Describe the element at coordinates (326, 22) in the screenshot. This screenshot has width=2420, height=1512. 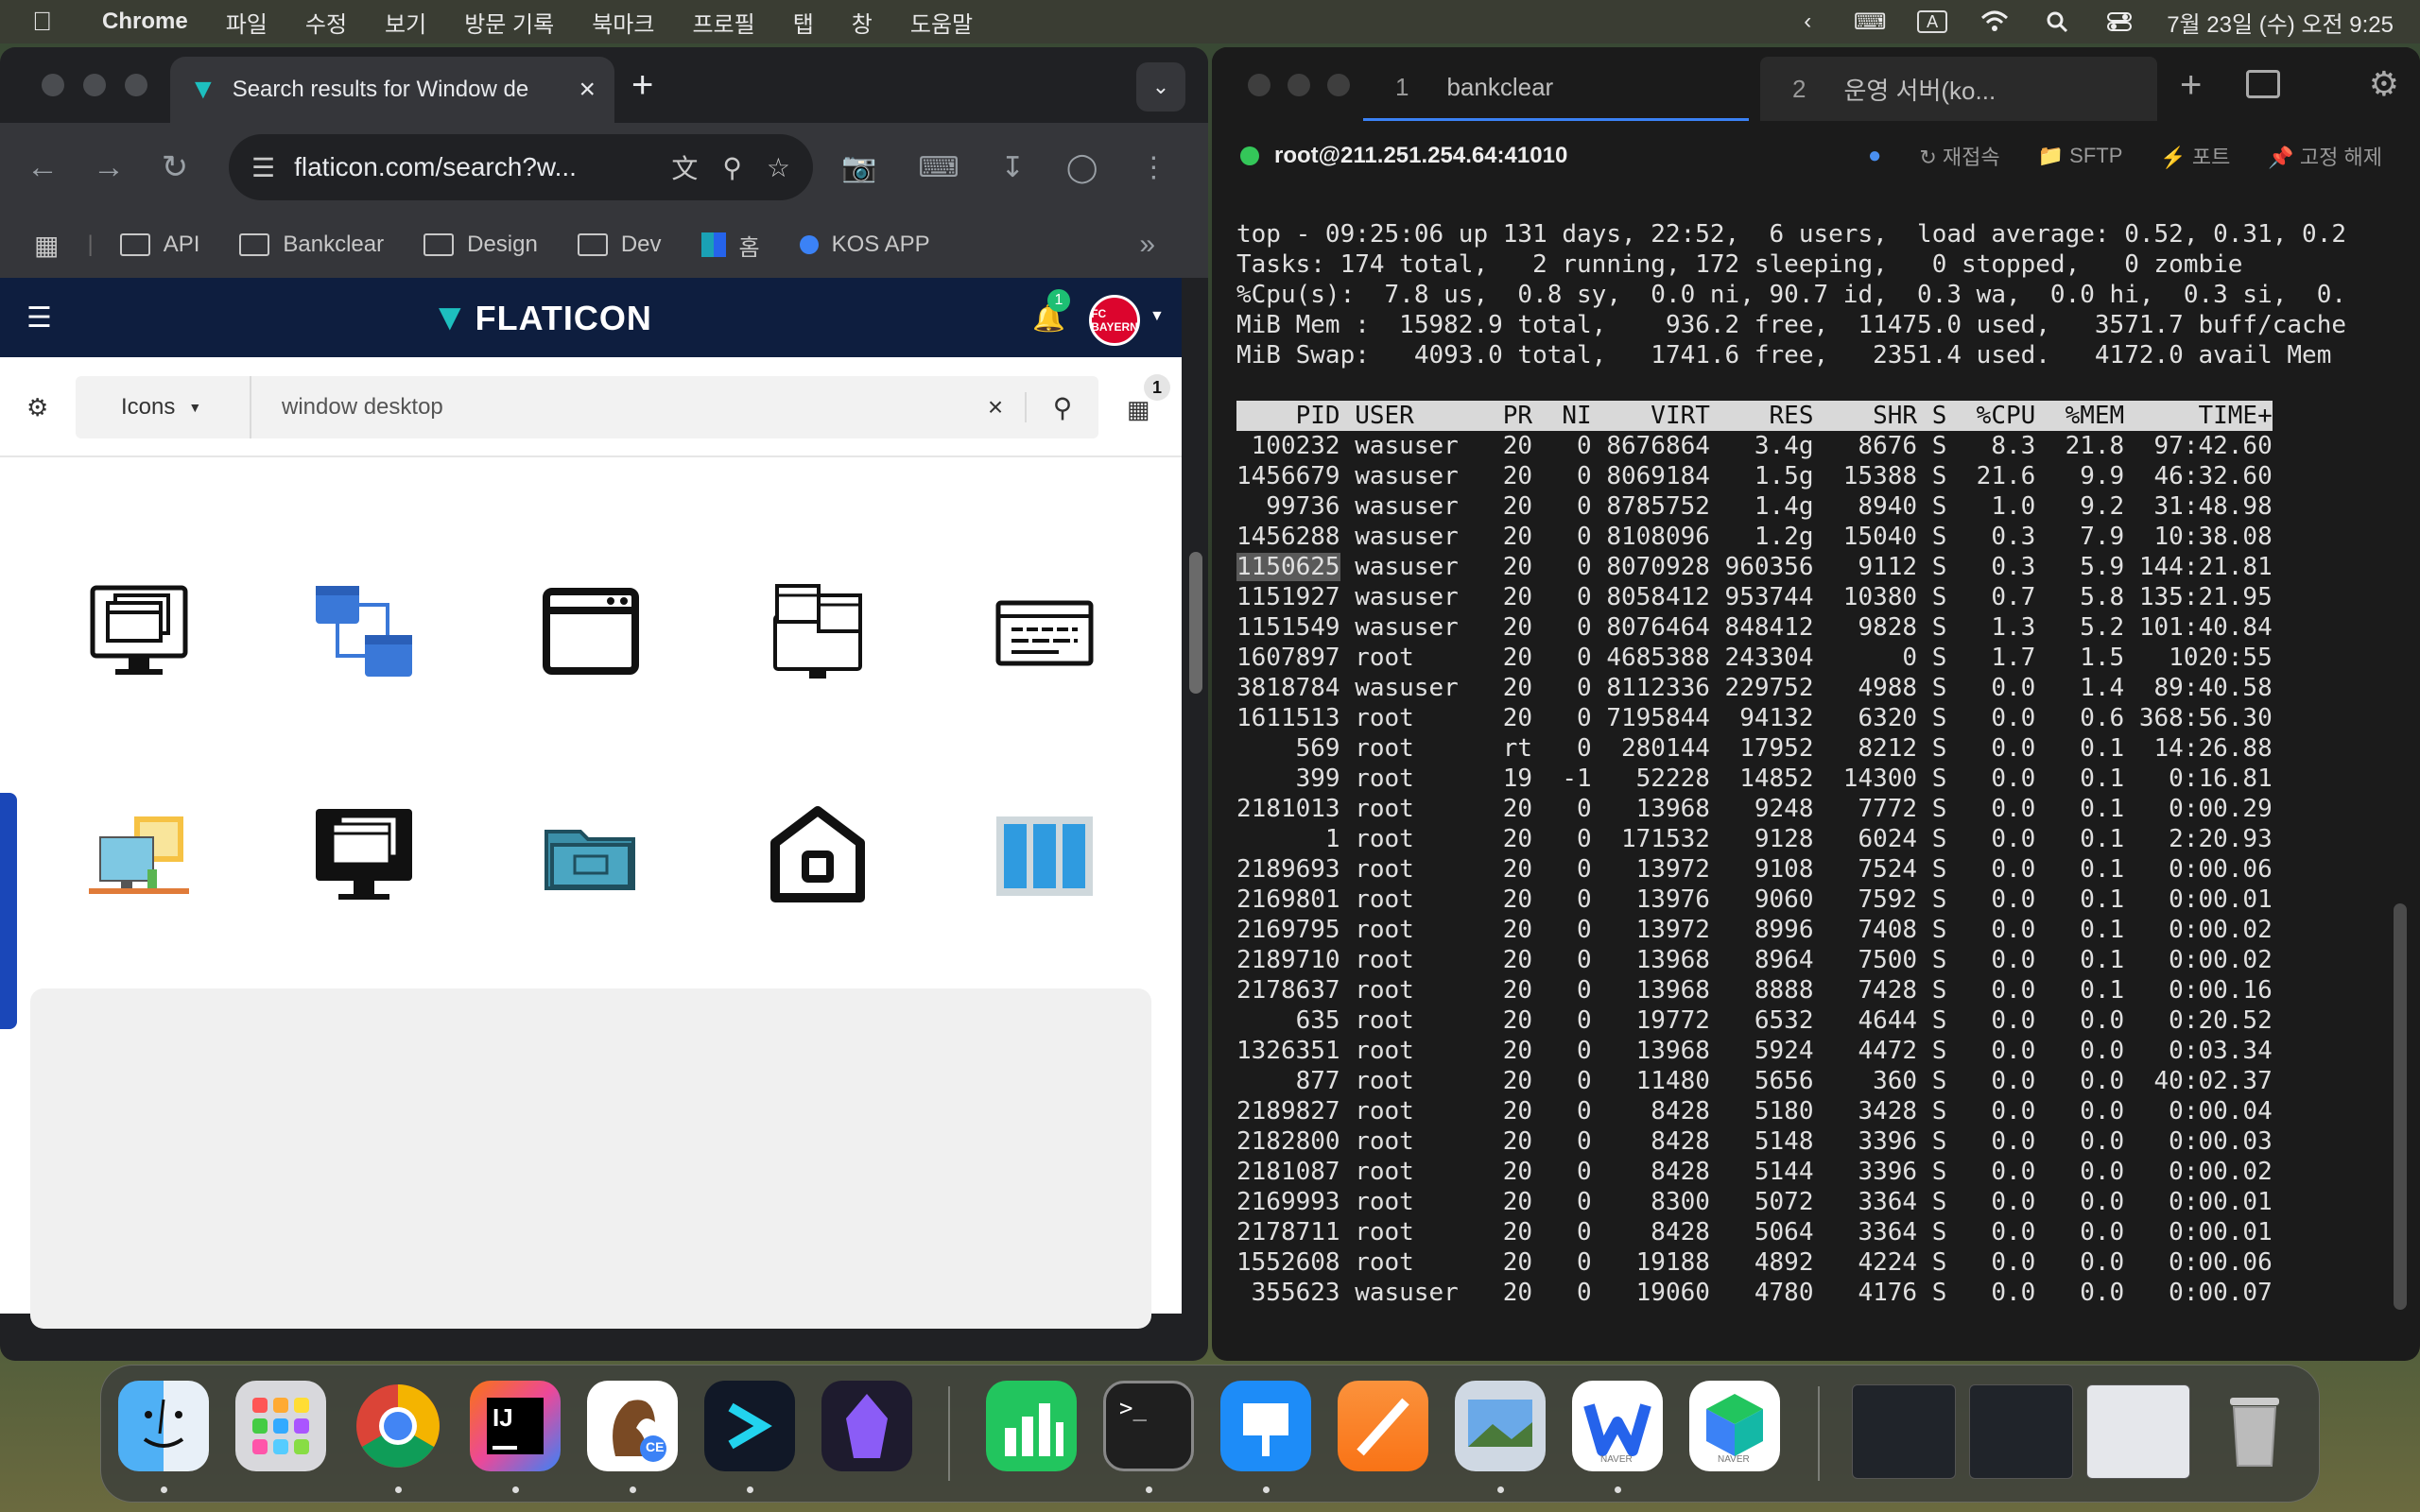
I see `menu-edit: 수정` at that location.